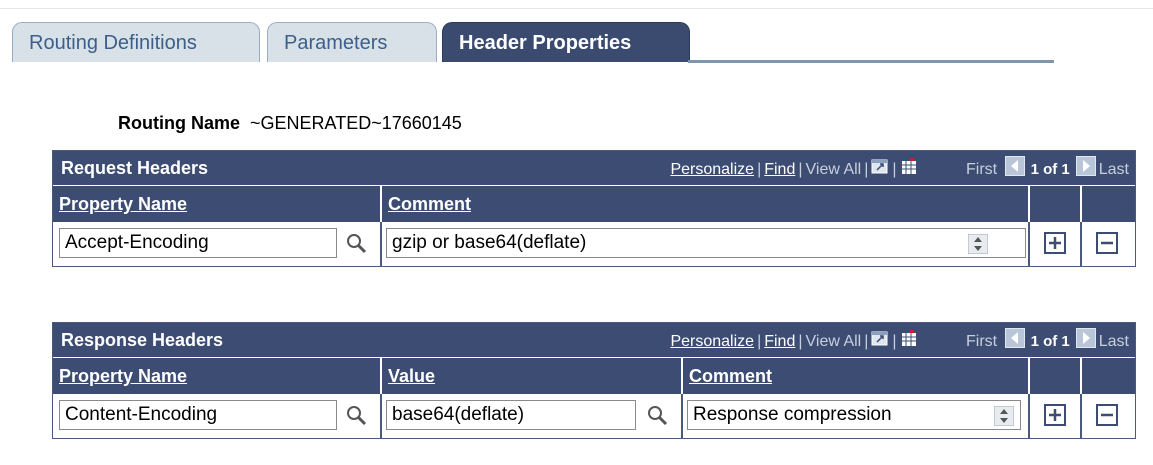 This screenshot has width=1153, height=465. I want to click on property-name-input: Content-Encoding, so click(198, 415).